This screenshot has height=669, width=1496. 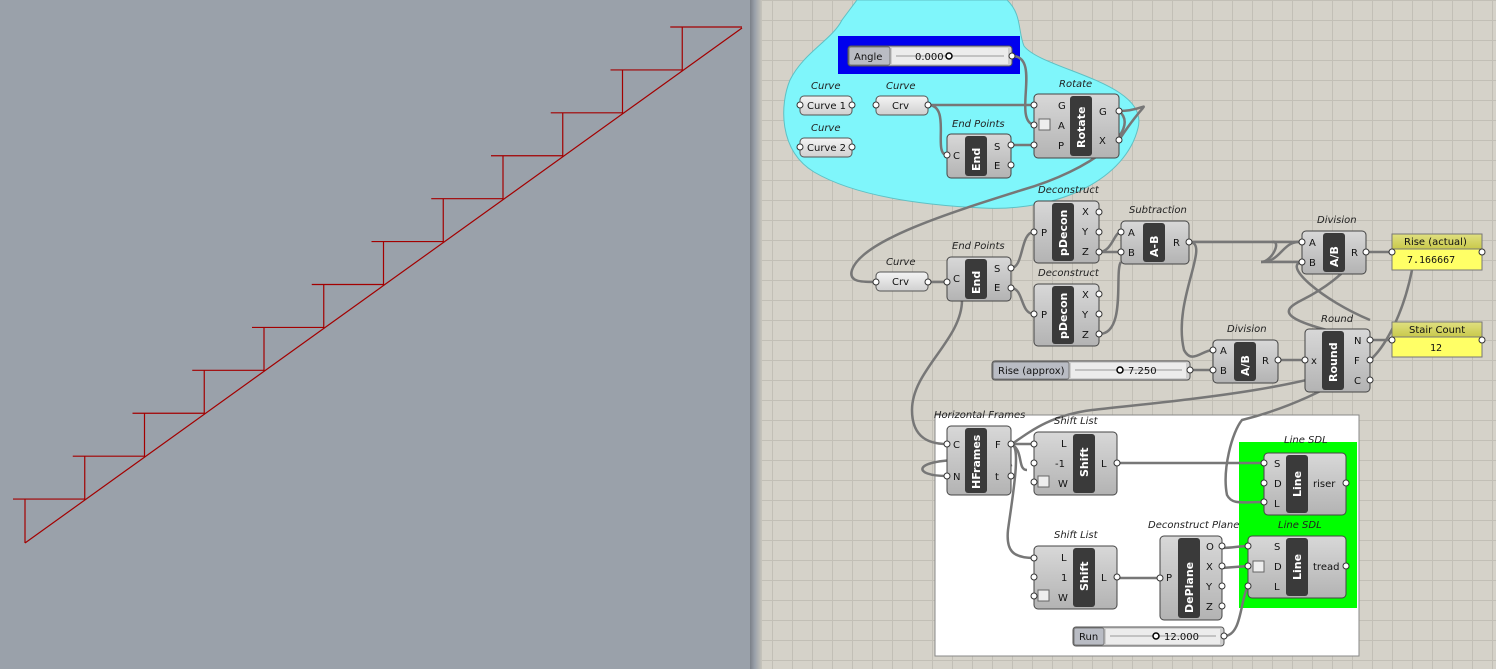 What do you see at coordinates (1076, 421) in the screenshot?
I see `caption-shift-1: Shift List` at bounding box center [1076, 421].